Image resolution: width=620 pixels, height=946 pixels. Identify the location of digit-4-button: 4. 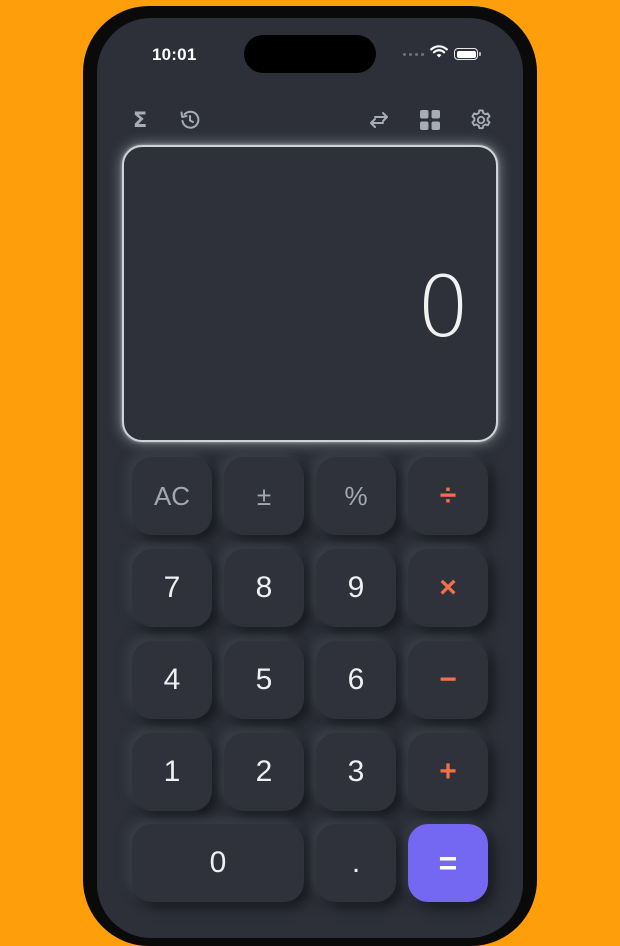
(172, 680).